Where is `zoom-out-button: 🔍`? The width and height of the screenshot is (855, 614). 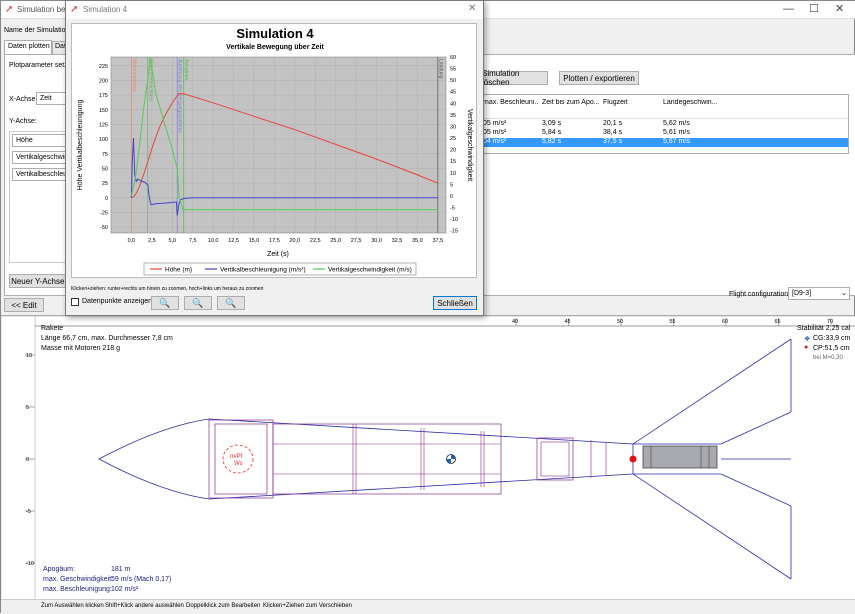
zoom-out-button: 🔍 is located at coordinates (198, 303).